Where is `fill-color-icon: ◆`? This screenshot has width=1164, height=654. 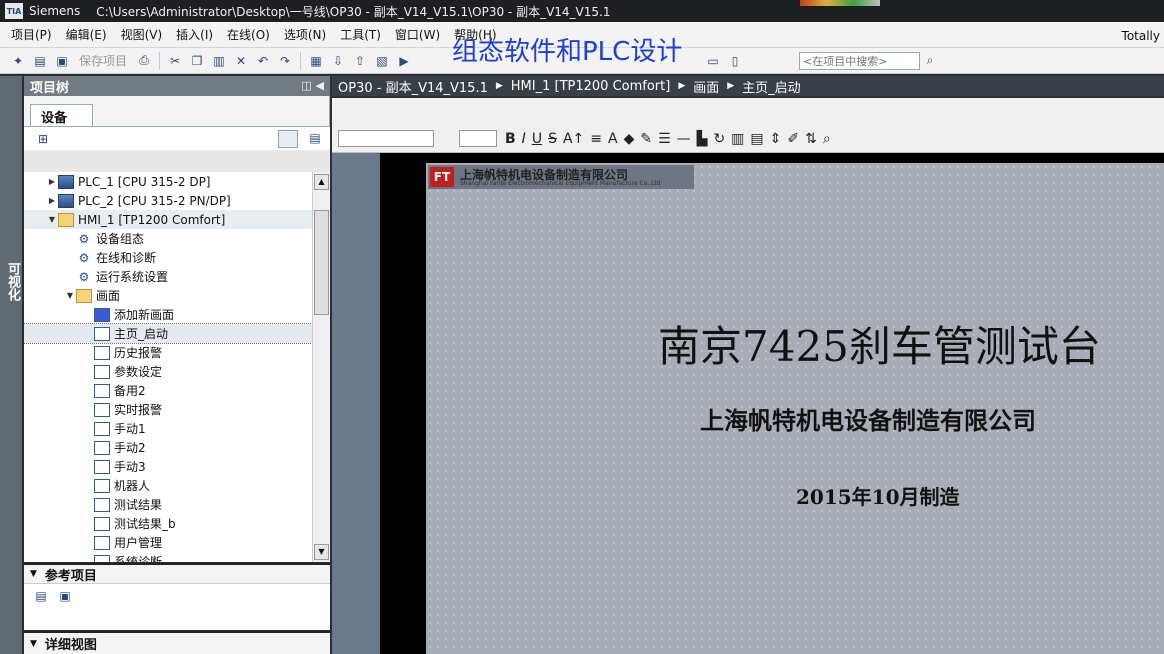 fill-color-icon: ◆ is located at coordinates (629, 139).